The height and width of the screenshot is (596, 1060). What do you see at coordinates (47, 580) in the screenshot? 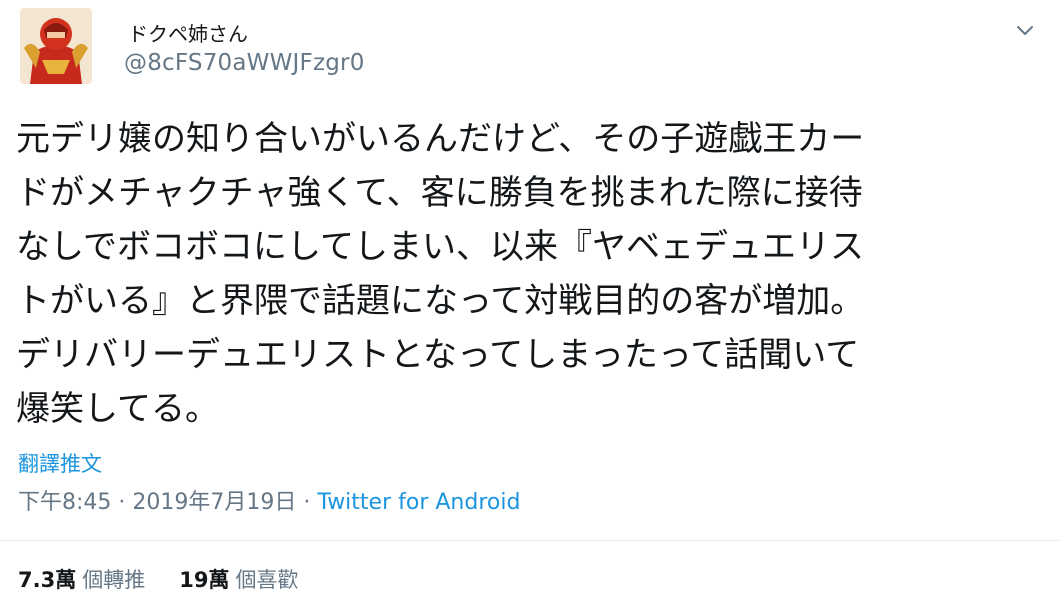
I see `retweets-count: 7.3萬` at bounding box center [47, 580].